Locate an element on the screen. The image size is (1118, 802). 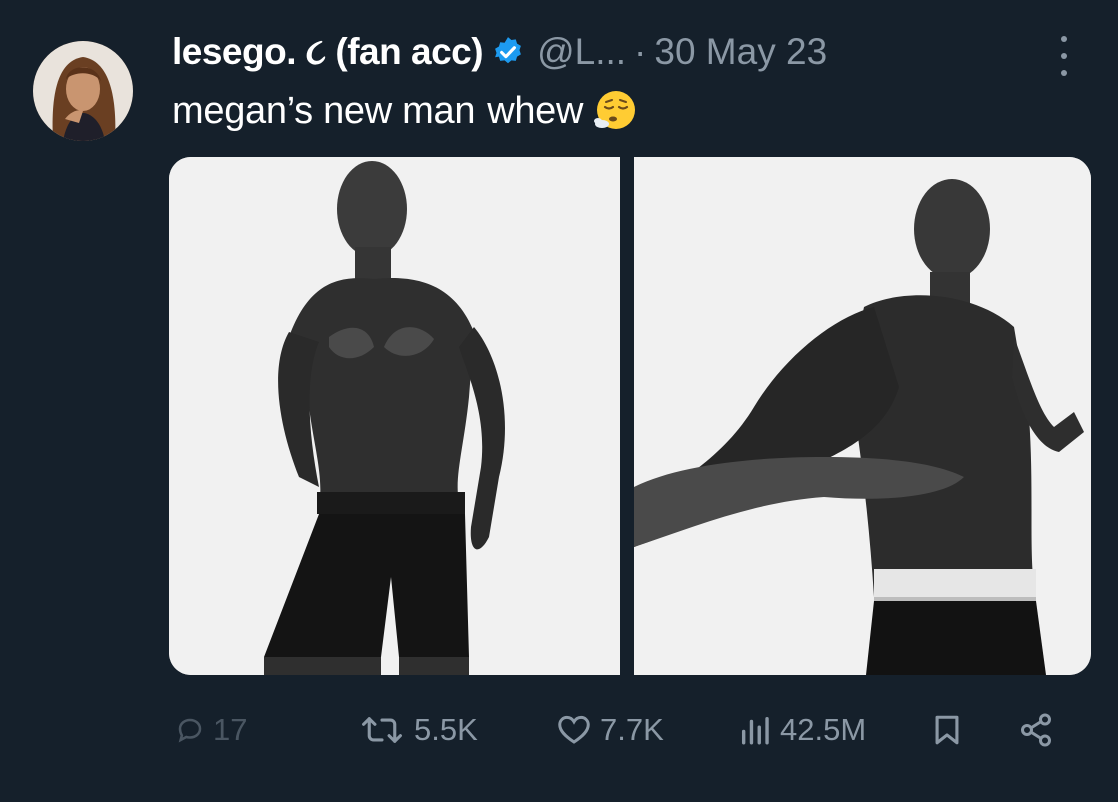
share-icon is located at coordinates (1036, 730).